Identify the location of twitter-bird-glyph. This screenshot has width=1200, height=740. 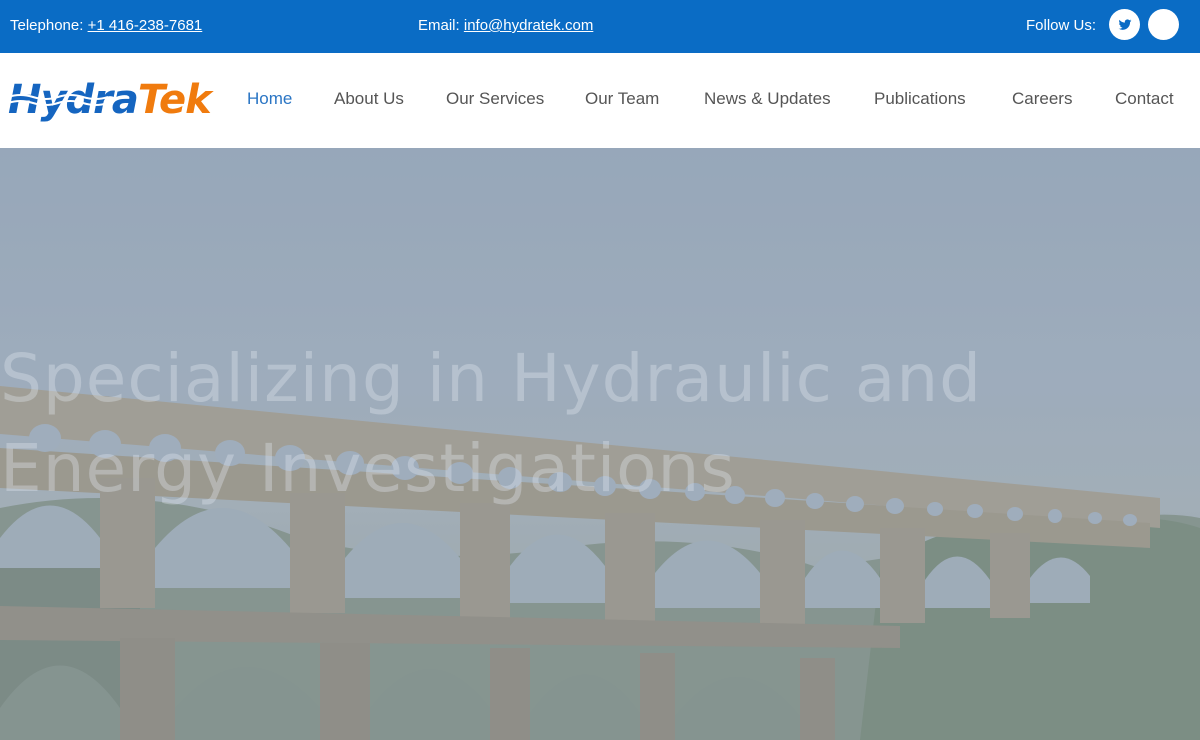
(1124, 24).